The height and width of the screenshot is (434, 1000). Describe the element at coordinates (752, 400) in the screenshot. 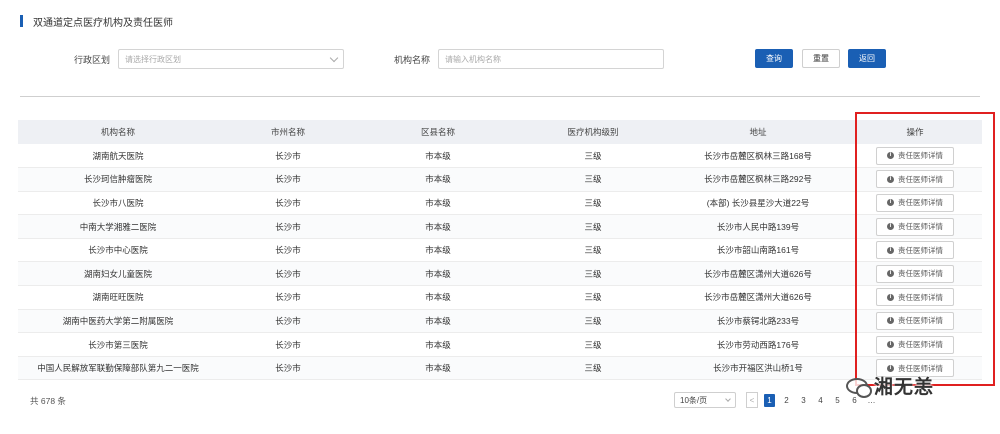

I see `prev-page-button: <` at that location.